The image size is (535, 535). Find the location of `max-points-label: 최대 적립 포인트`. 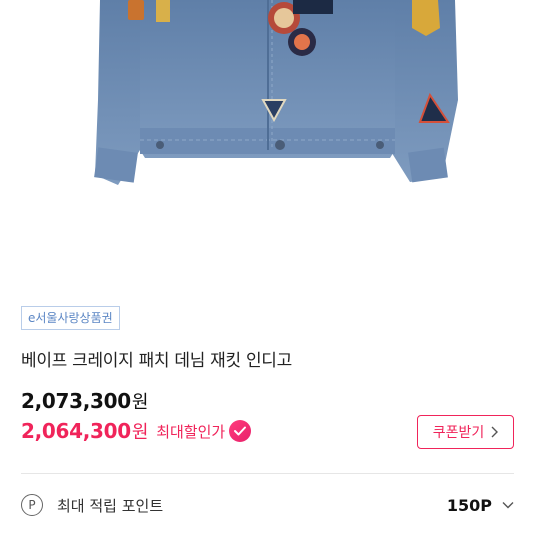

max-points-label: 최대 적립 포인트 is located at coordinates (110, 505).